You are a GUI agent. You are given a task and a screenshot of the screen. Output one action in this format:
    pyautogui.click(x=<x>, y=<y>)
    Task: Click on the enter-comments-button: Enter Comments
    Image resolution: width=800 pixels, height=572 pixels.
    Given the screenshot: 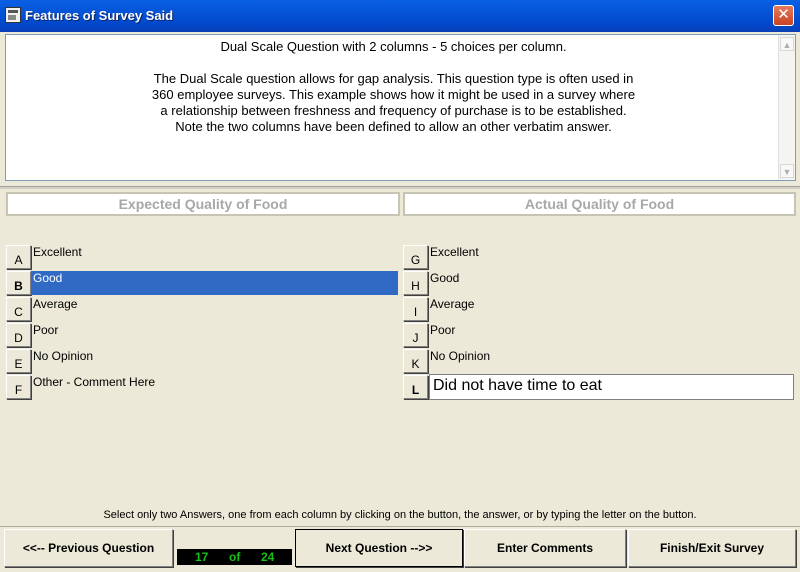 What is the action you would take?
    pyautogui.click(x=545, y=548)
    